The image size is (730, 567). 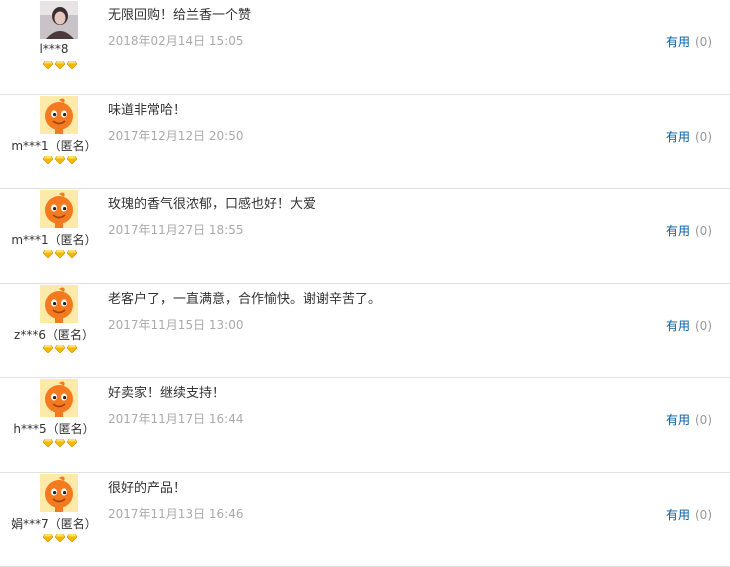 I want to click on review-text: 好卖家！继续支持！, so click(x=166, y=391).